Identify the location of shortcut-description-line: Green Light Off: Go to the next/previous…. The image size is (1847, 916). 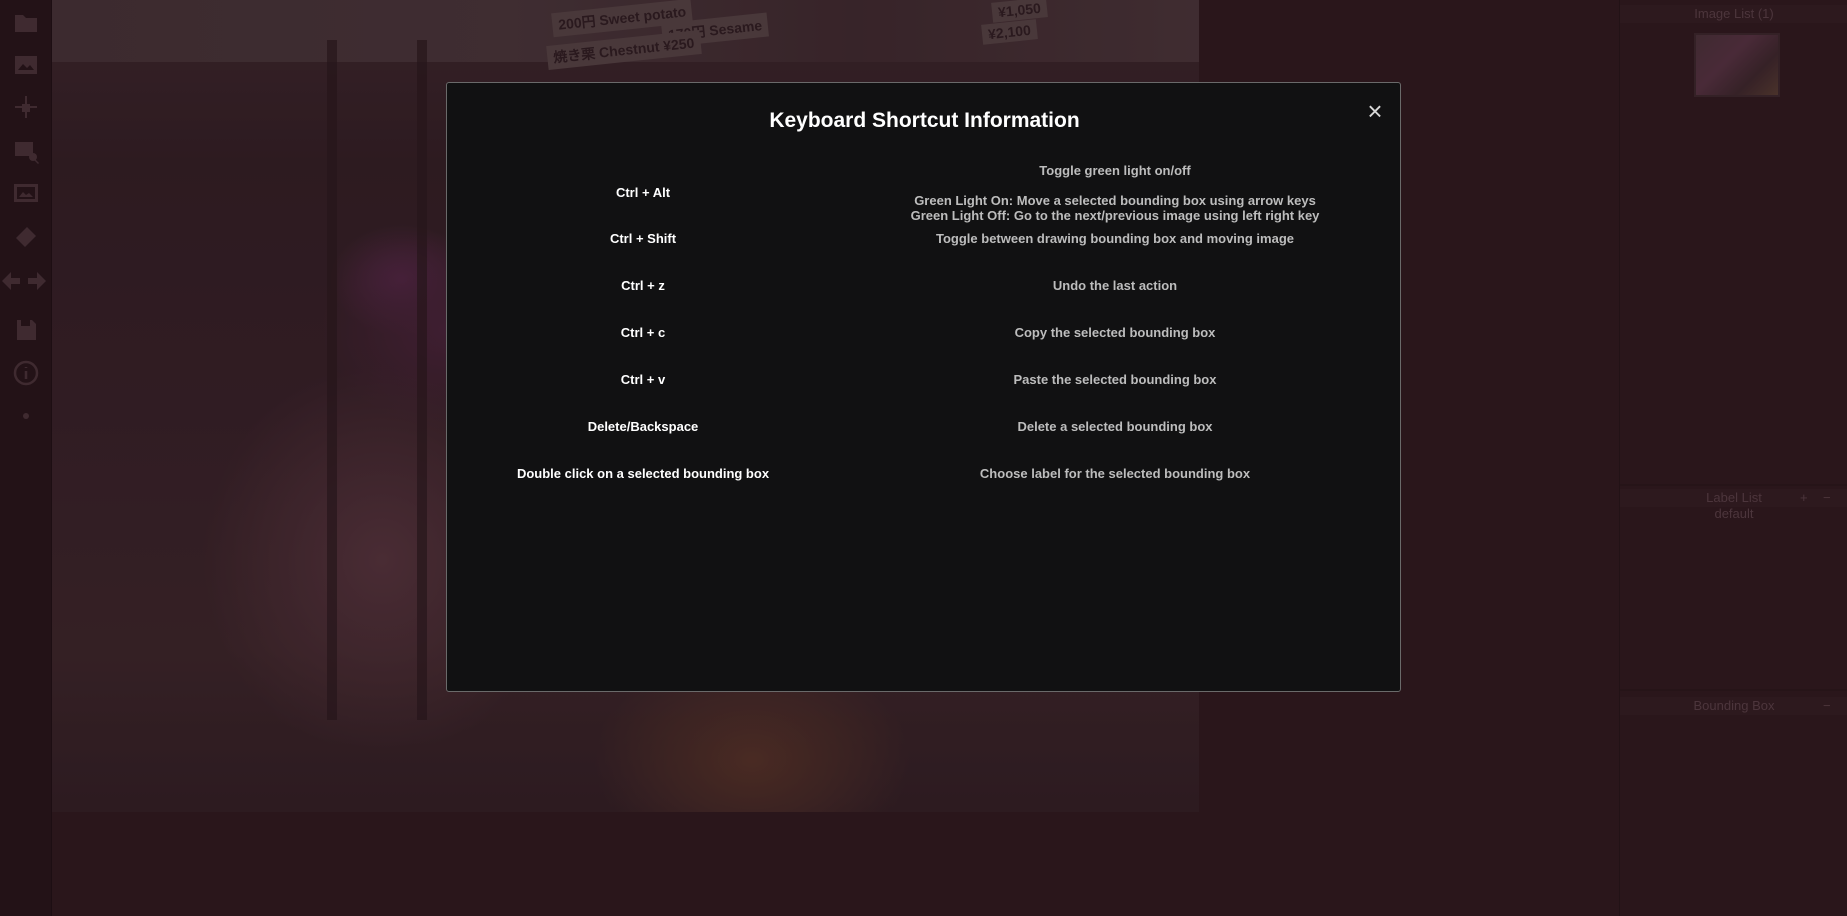
(1115, 215).